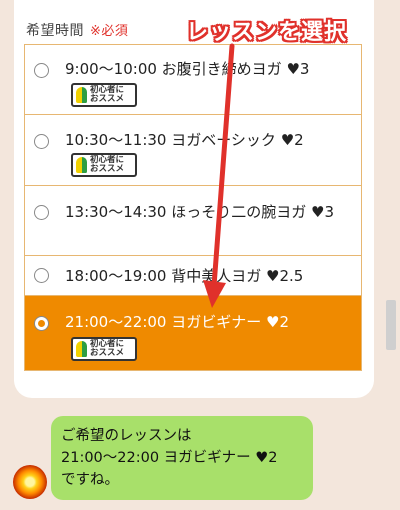 This screenshot has height=510, width=400. Describe the element at coordinates (267, 32) in the screenshot. I see `annotation-label: レッスンを選択` at that location.